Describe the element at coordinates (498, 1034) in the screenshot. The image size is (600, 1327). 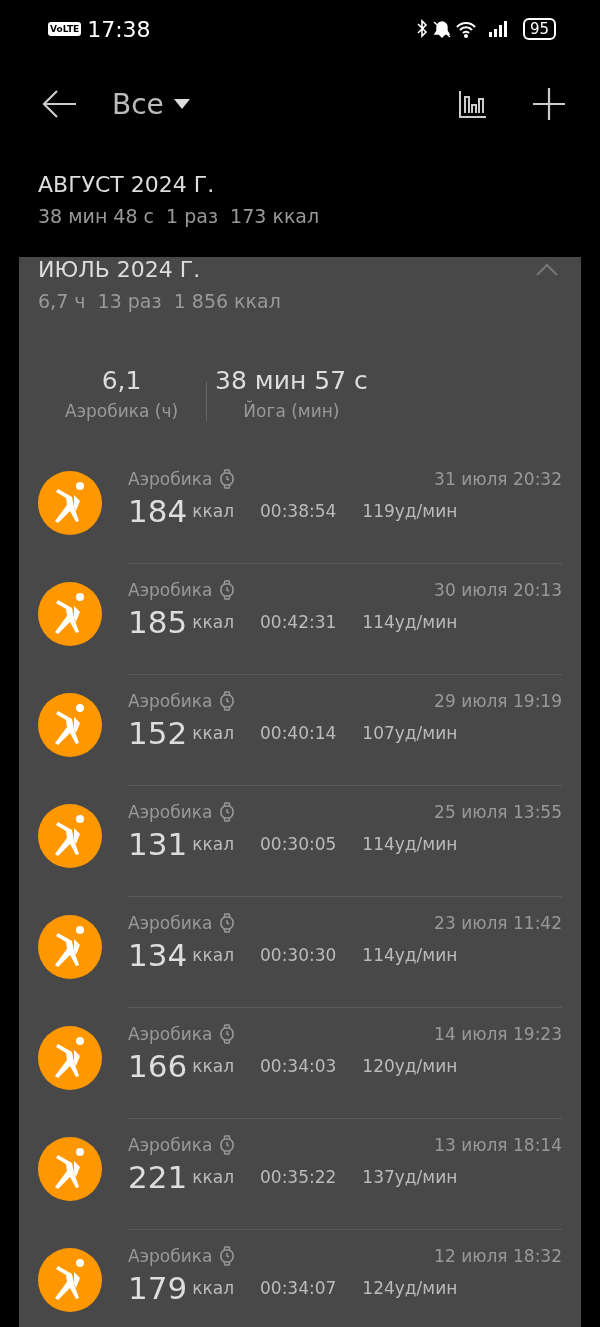
I see `workout-date: 14 июля 19:23` at that location.